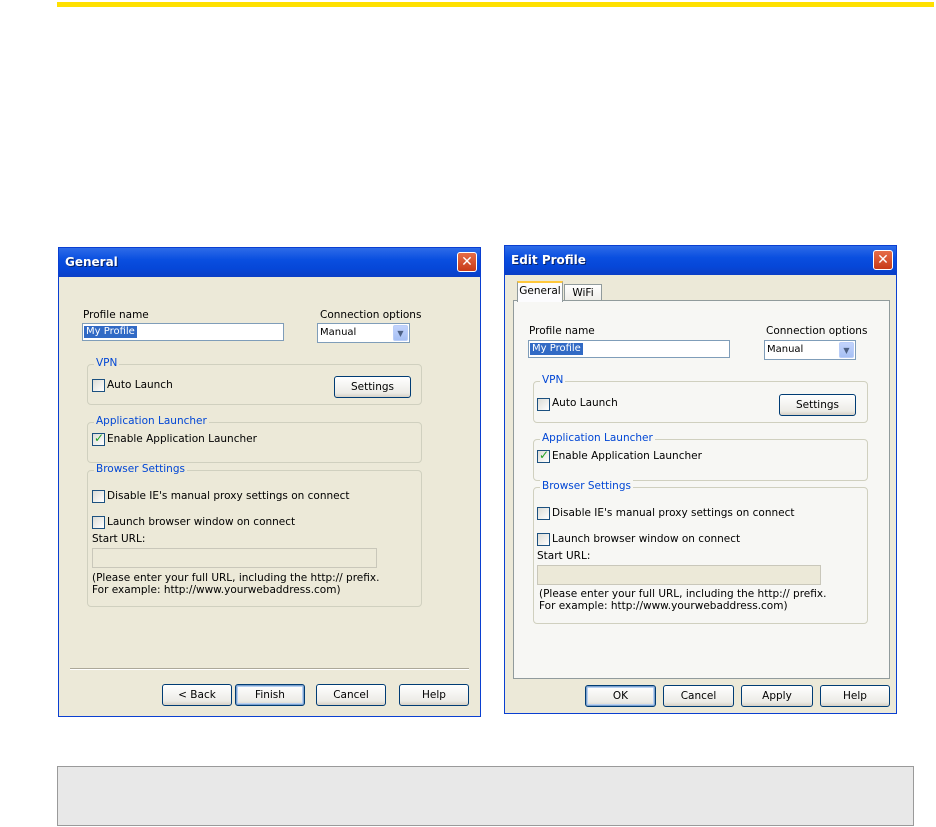  What do you see at coordinates (495, 4) in the screenshot?
I see `accent-bar` at bounding box center [495, 4].